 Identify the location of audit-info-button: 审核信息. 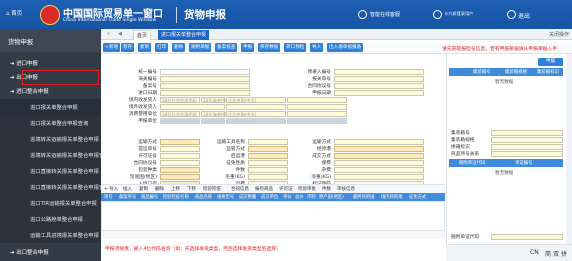
(346, 189).